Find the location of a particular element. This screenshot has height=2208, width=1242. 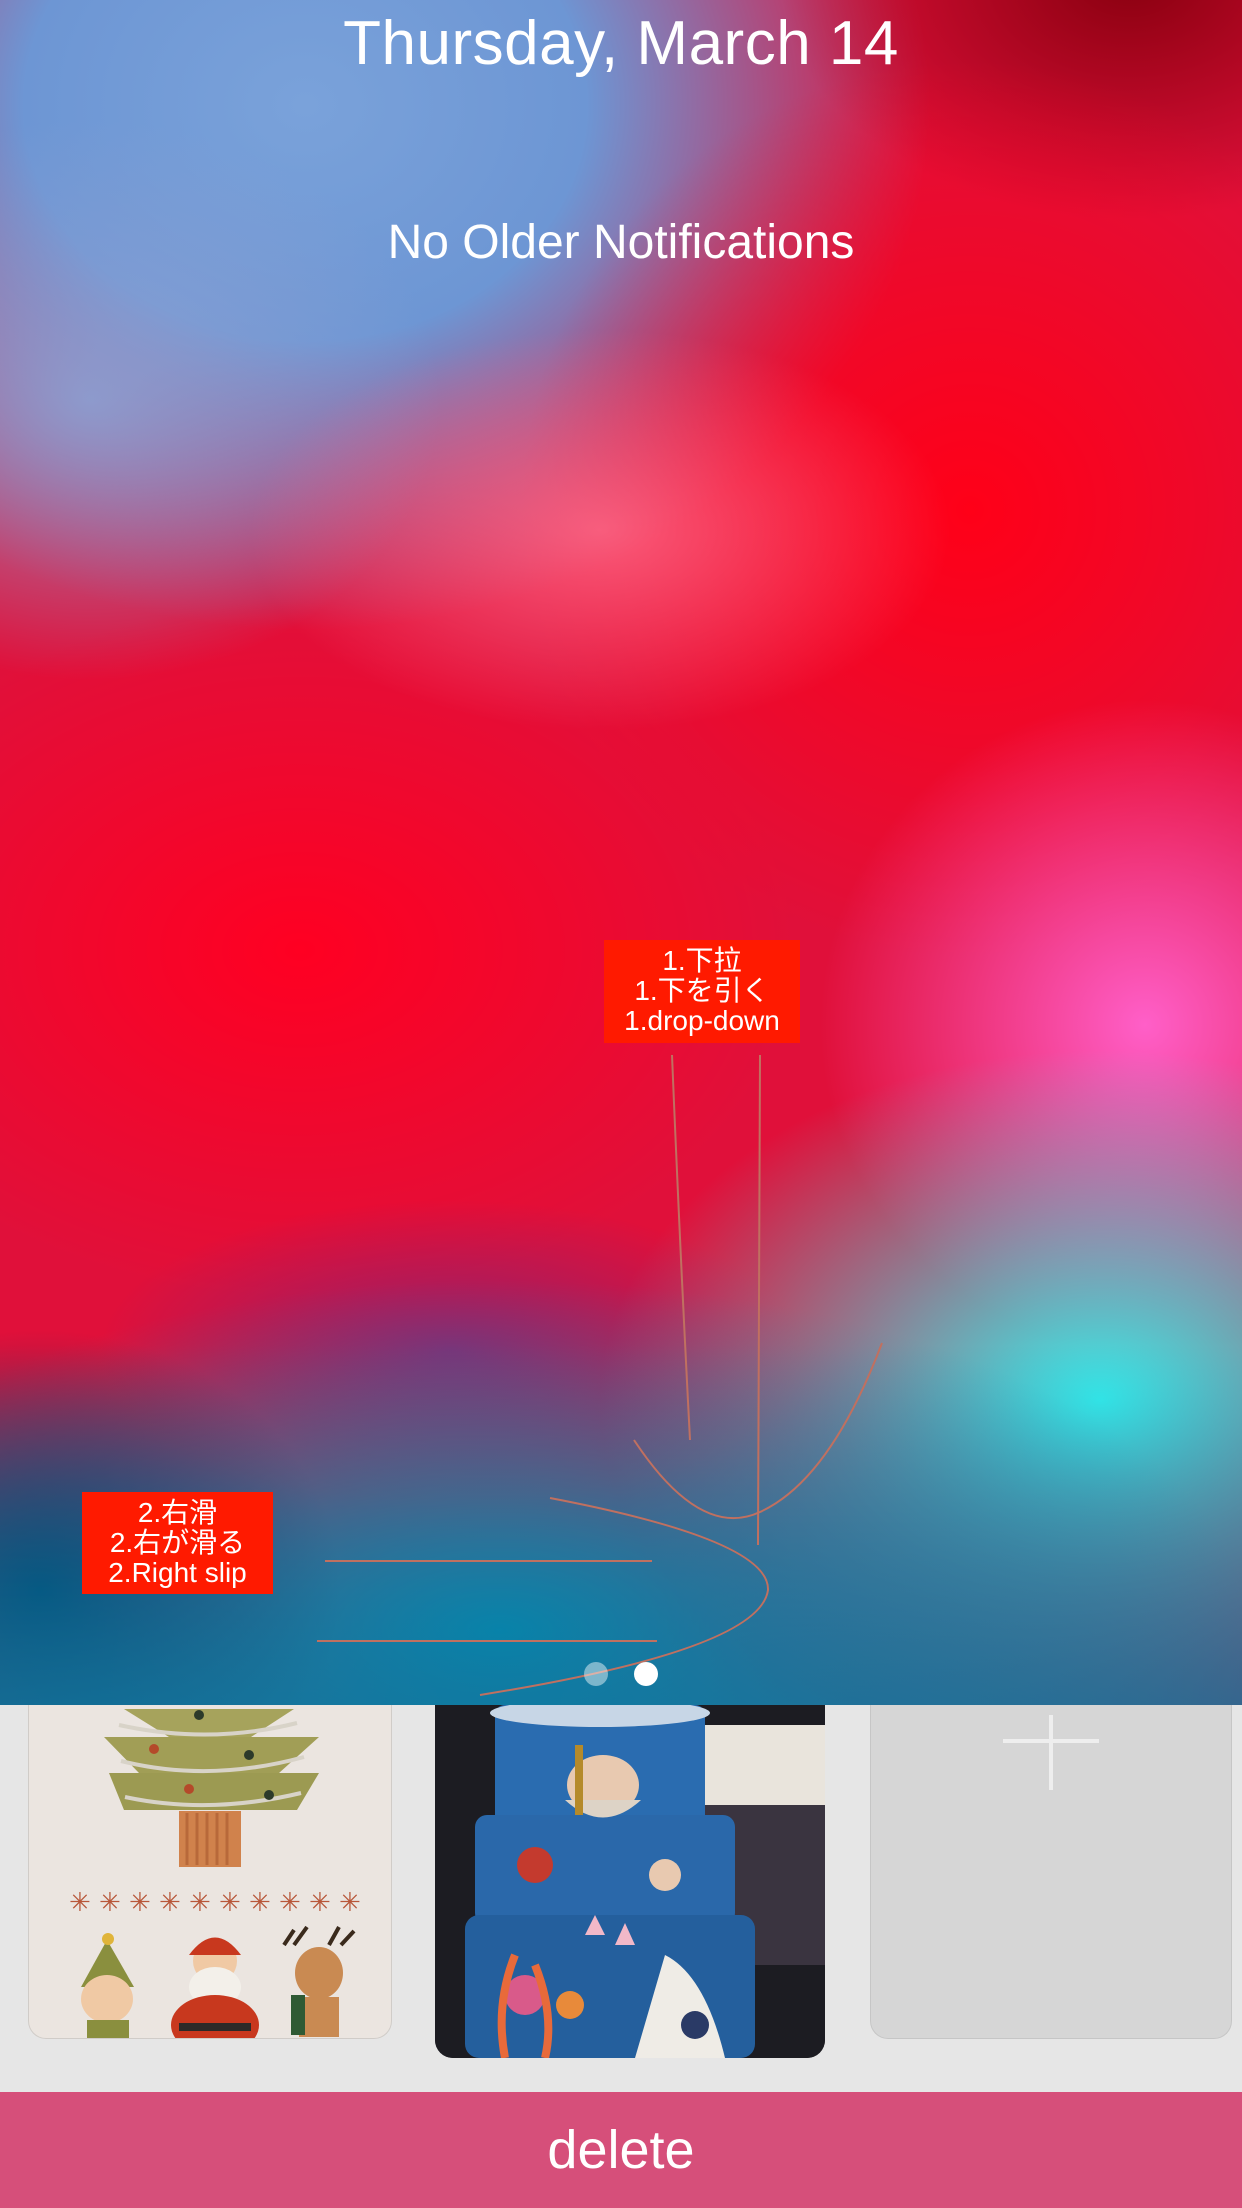

page-indicator is located at coordinates (621, 1674).